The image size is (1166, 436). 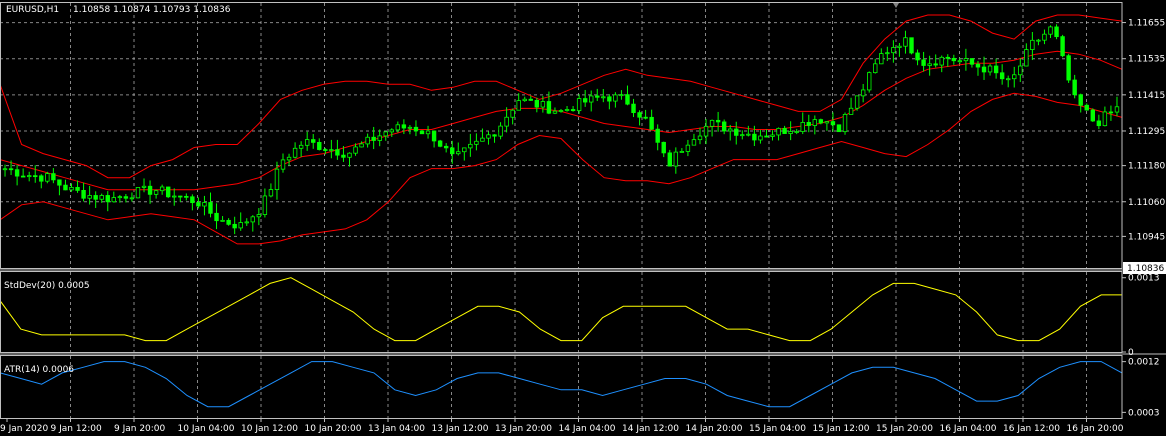 What do you see at coordinates (460, 429) in the screenshot?
I see `x-tick-label: 13 Jan 12:00` at bounding box center [460, 429].